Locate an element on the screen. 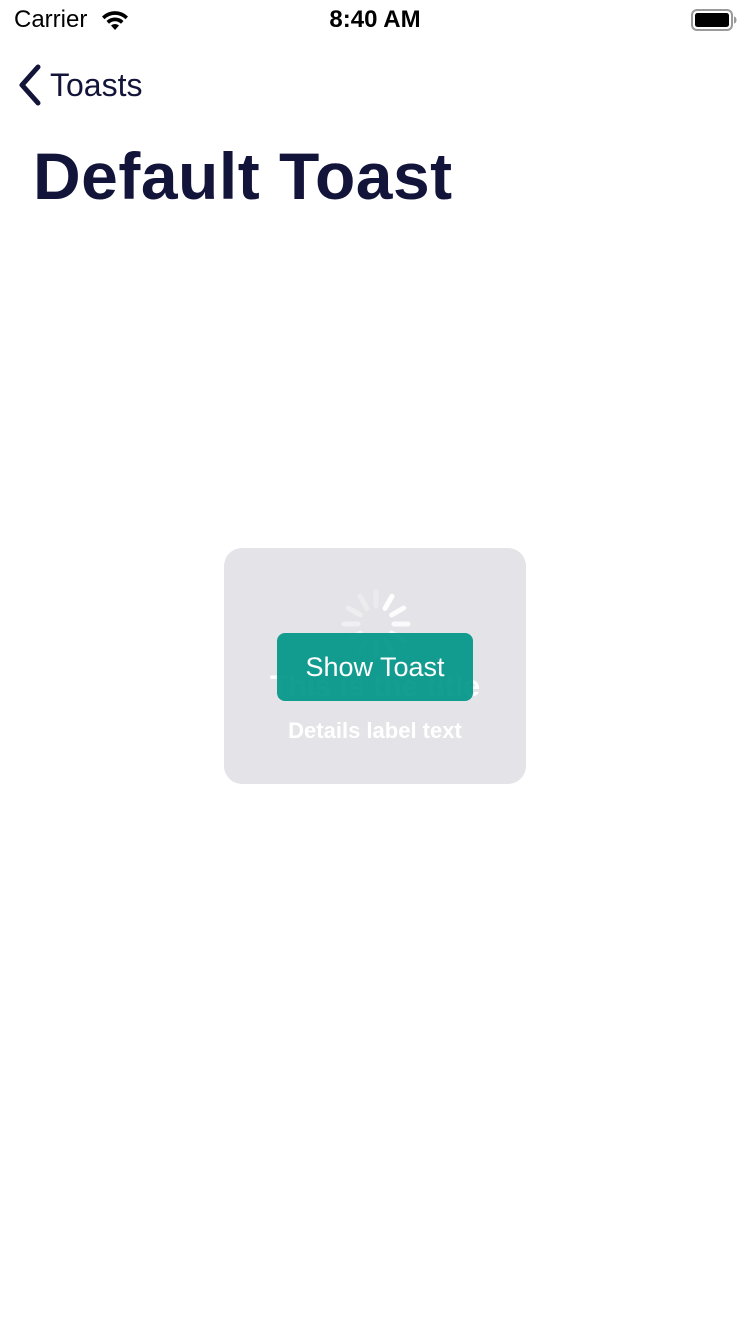  status-bar: Carrier 8:40 AM is located at coordinates (375, 20).